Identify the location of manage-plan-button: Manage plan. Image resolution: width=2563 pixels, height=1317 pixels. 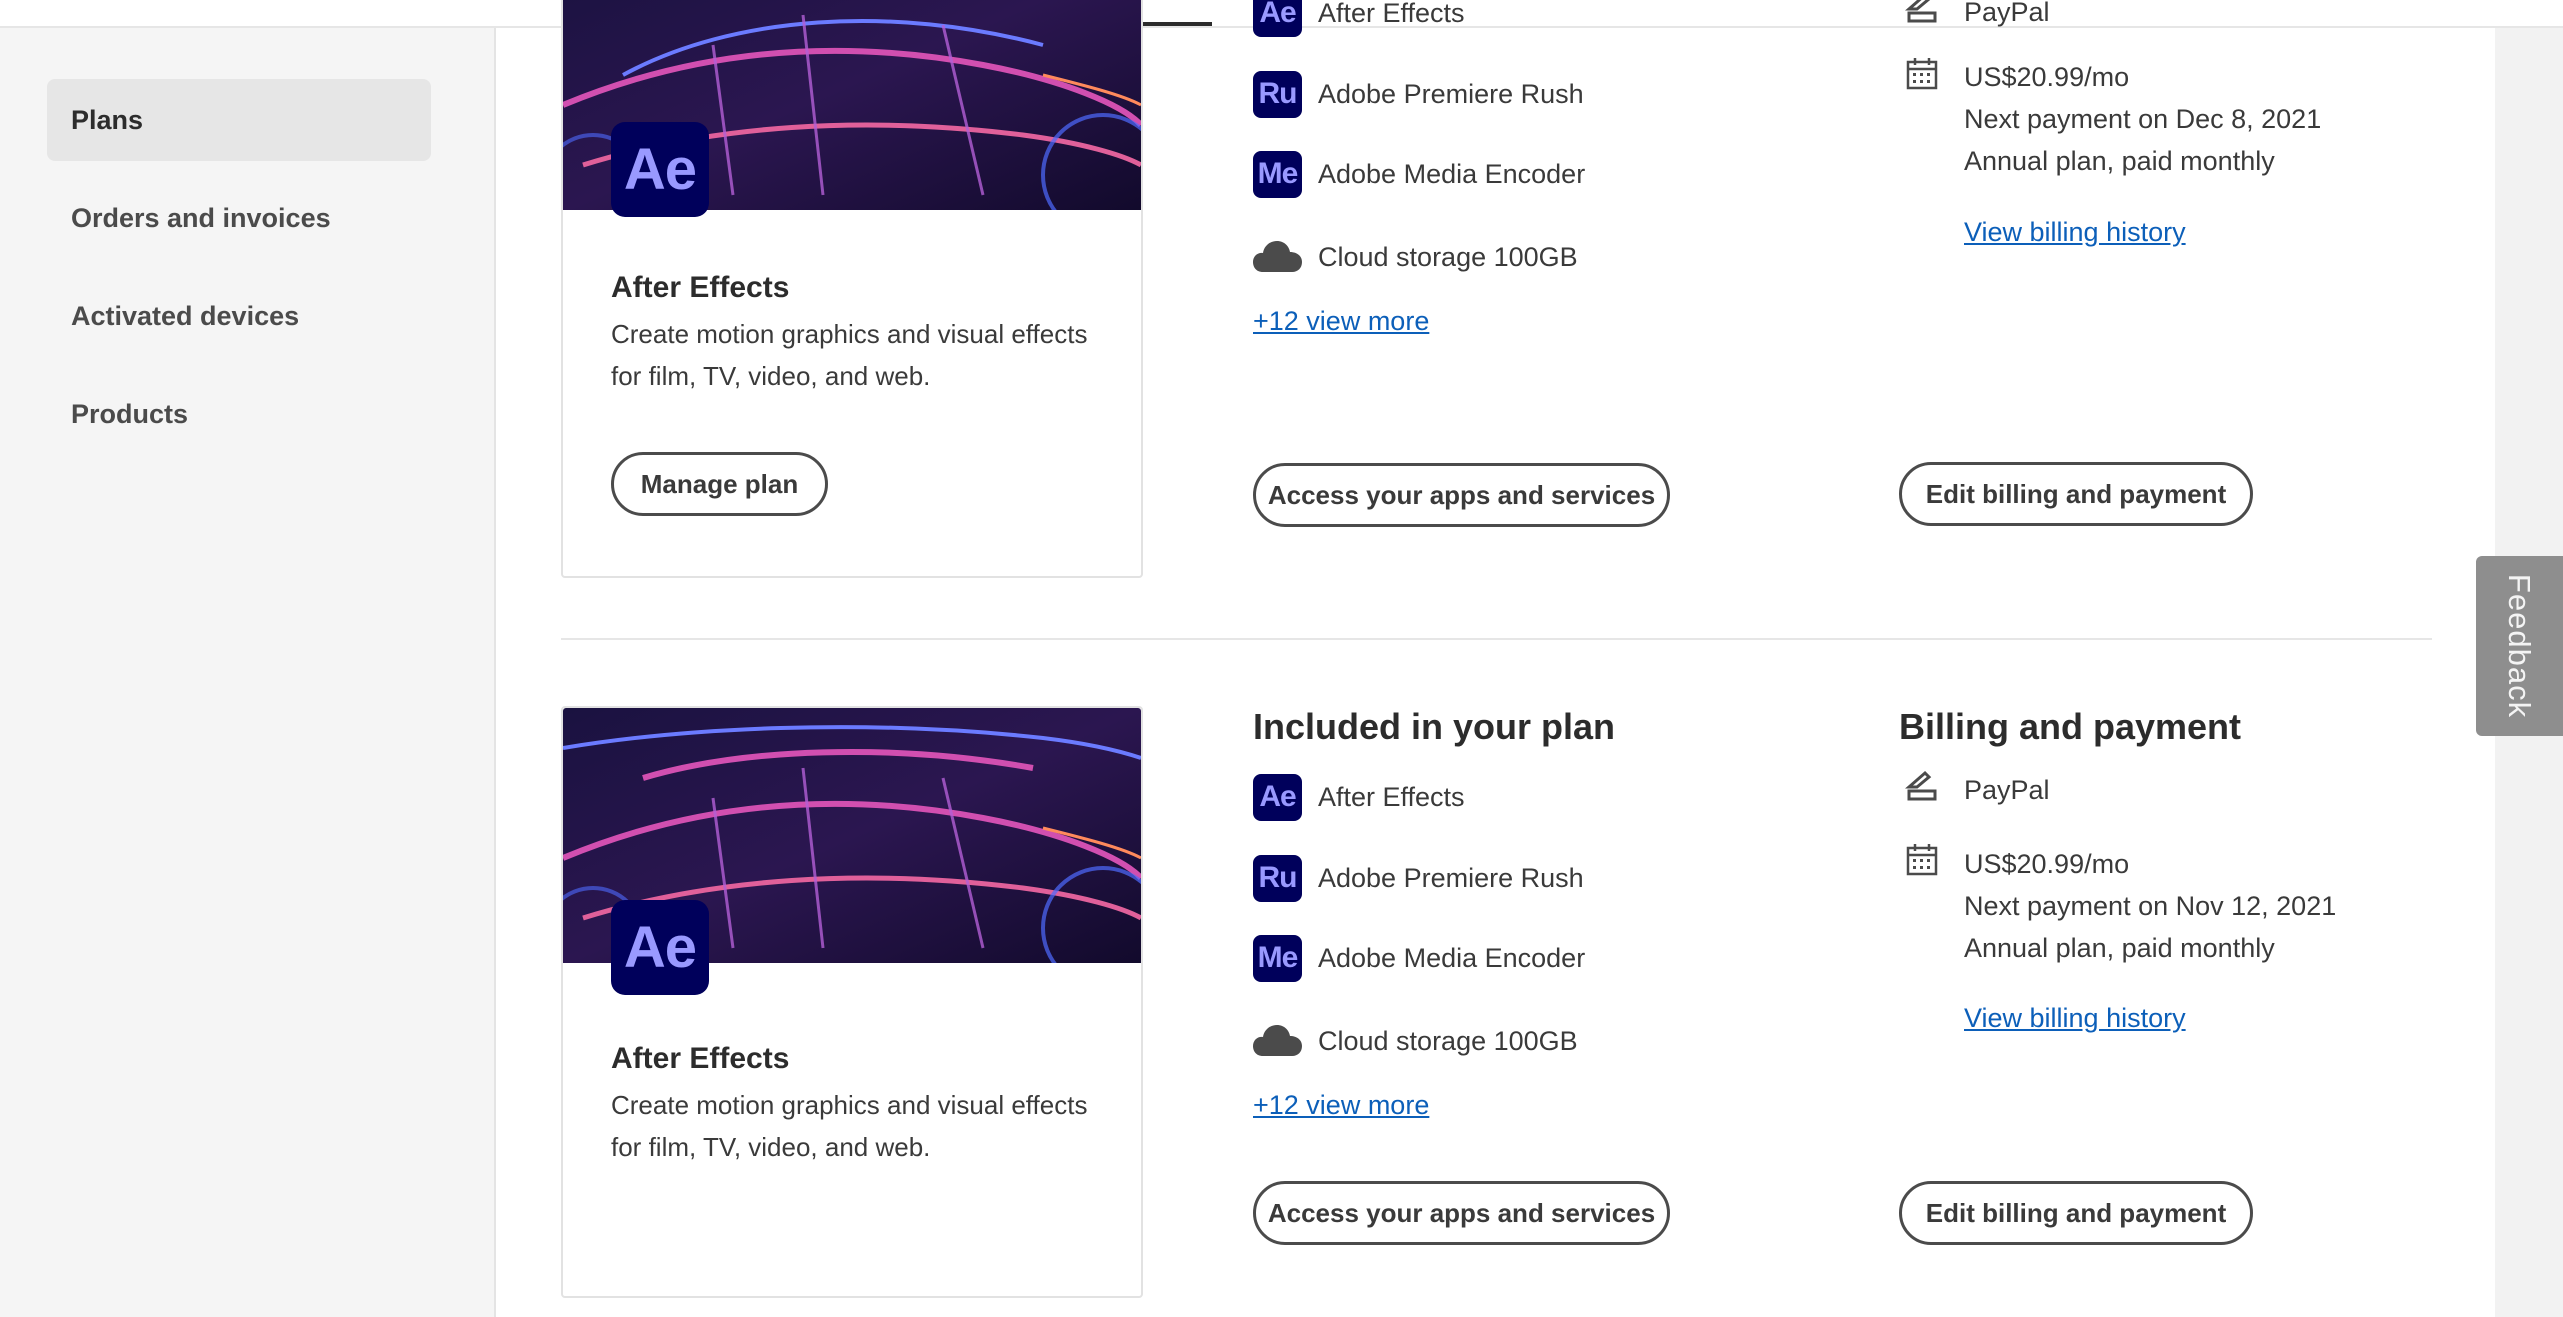
(719, 484).